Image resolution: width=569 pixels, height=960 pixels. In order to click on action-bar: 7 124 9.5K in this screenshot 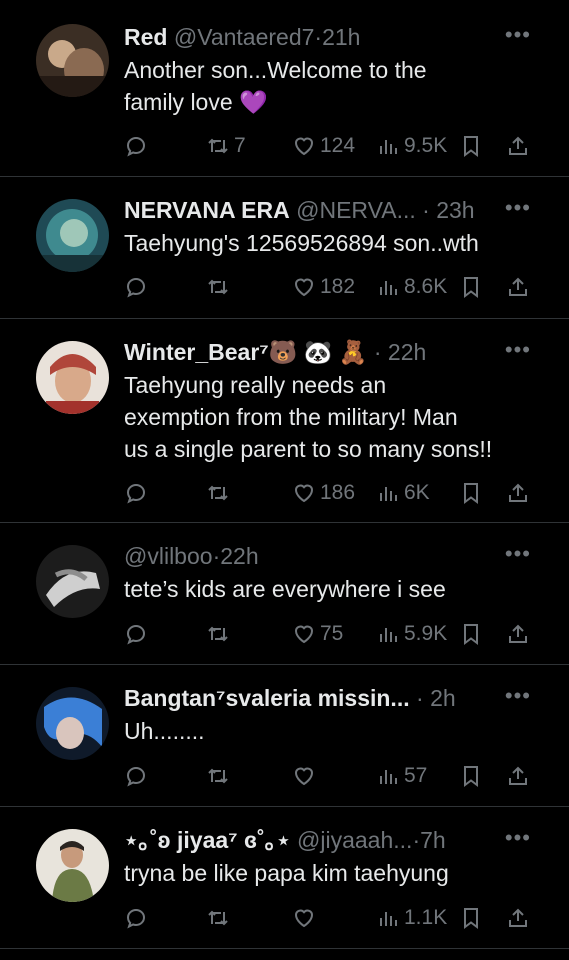, I will do `click(284, 146)`.